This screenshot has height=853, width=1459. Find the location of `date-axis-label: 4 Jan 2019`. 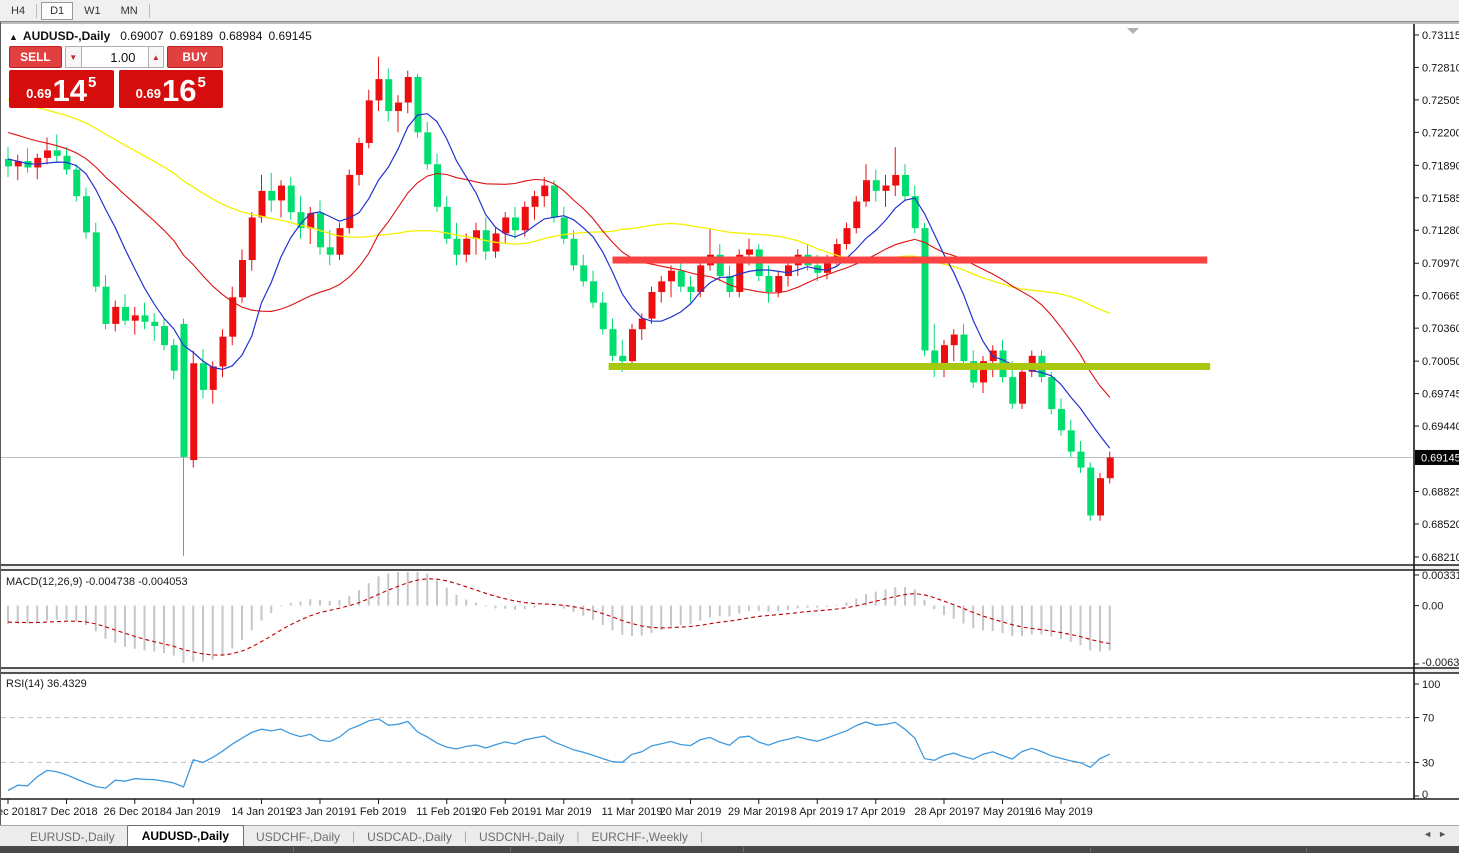

date-axis-label: 4 Jan 2019 is located at coordinates (193, 812).